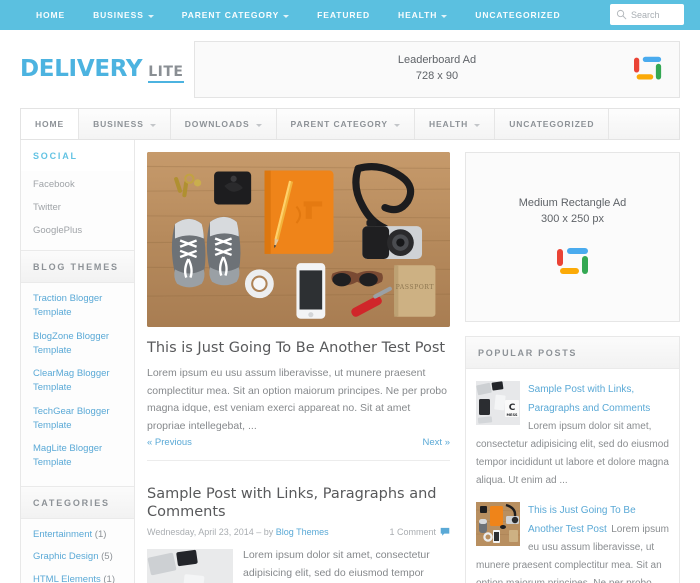  I want to click on category-item: Graphic Design (5), so click(77, 557).